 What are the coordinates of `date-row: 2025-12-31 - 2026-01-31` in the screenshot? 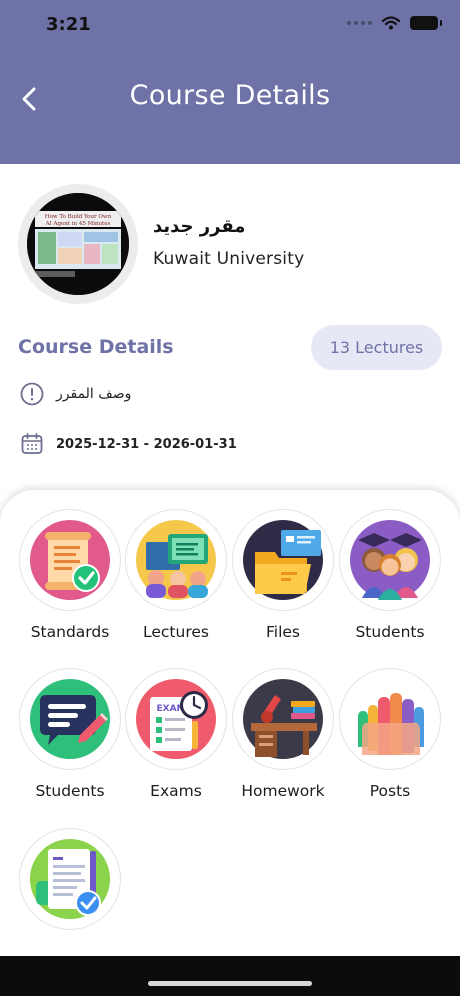 It's located at (128, 444).